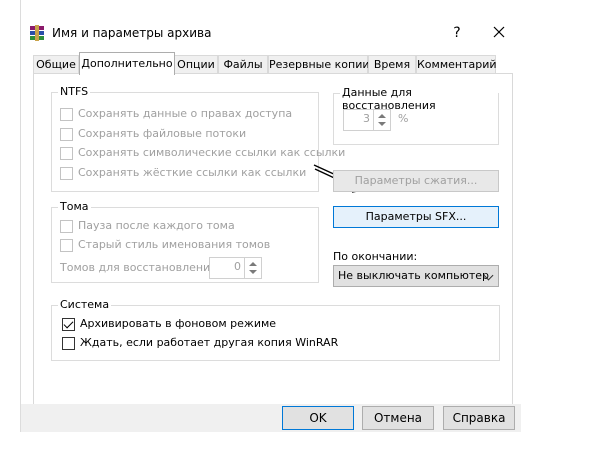  I want to click on on-finish-select: Не выключать компьютер, so click(416, 276).